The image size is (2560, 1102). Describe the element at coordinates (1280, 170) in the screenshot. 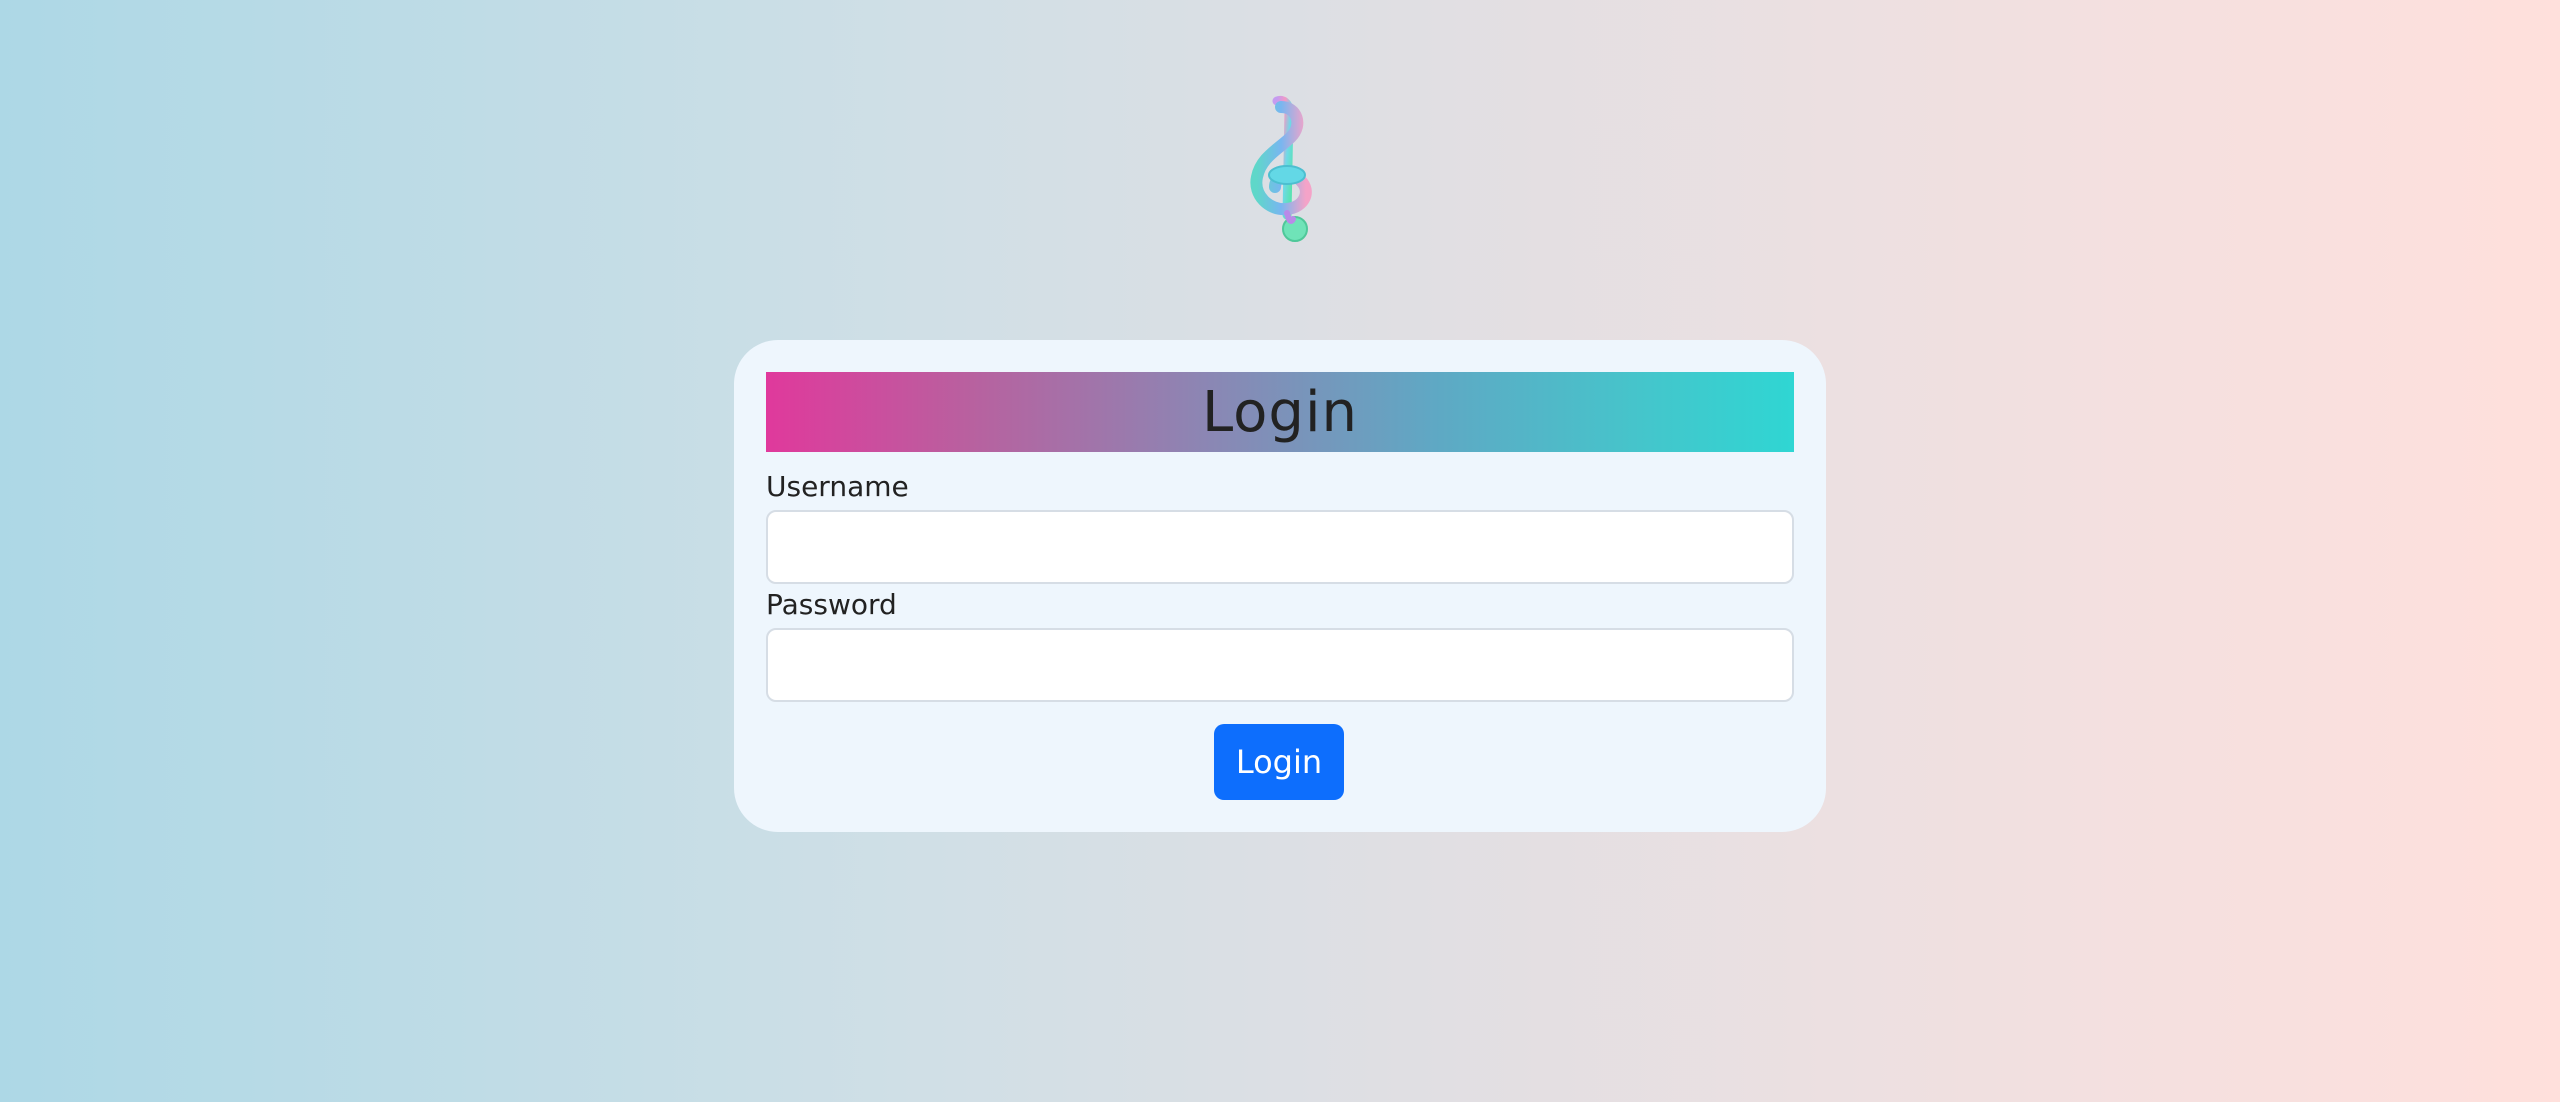

I see `treble-clef-icon` at that location.